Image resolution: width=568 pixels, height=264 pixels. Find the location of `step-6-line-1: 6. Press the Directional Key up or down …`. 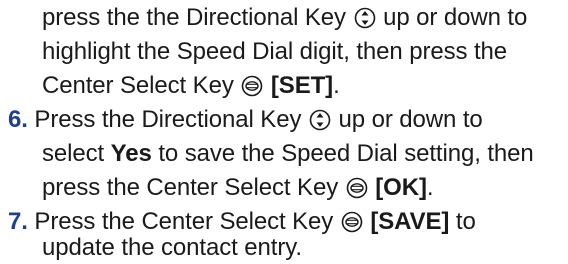

step-6-line-1: 6. Press the Directional Key up or down … is located at coordinates (245, 120).